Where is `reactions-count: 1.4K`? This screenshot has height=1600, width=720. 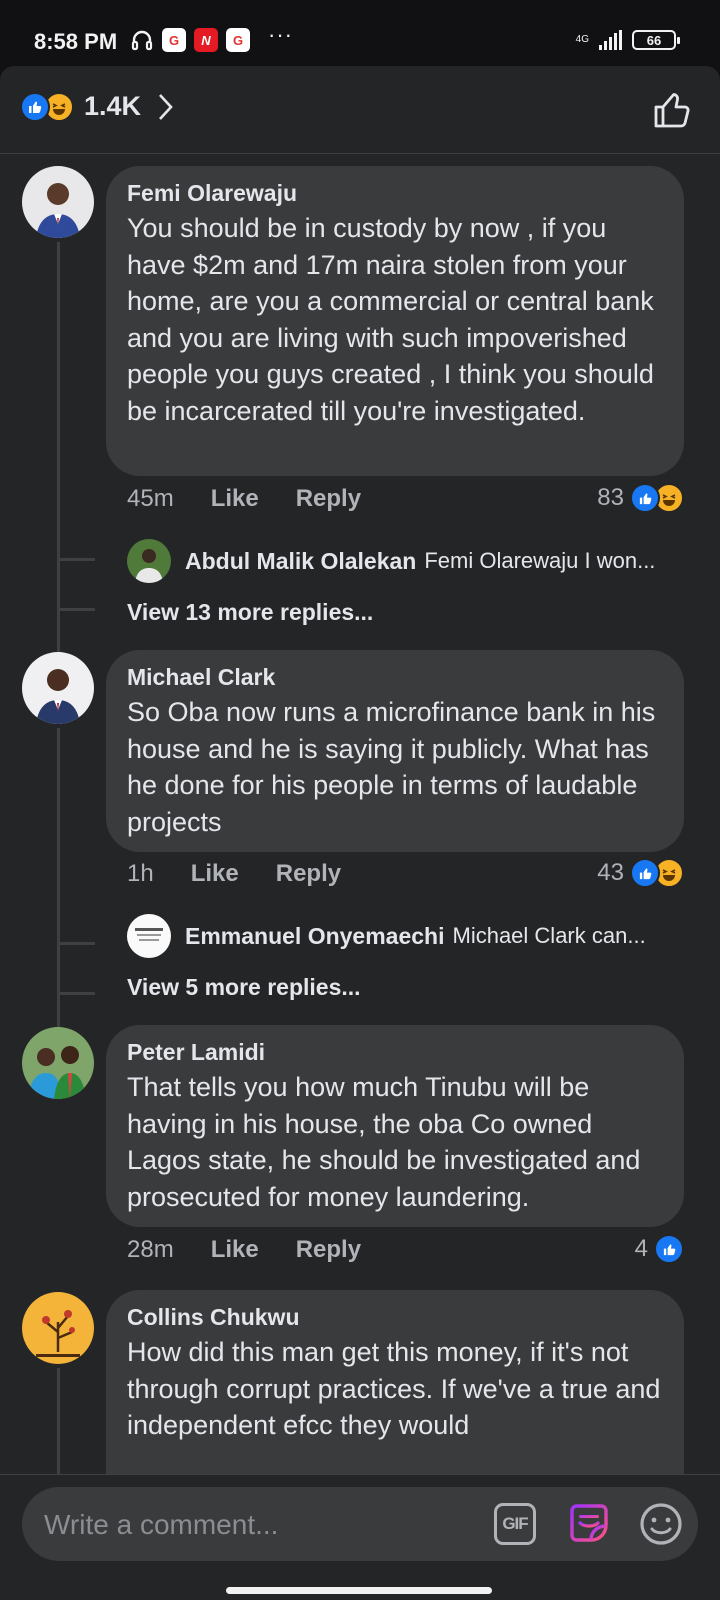 reactions-count: 1.4K is located at coordinates (113, 106).